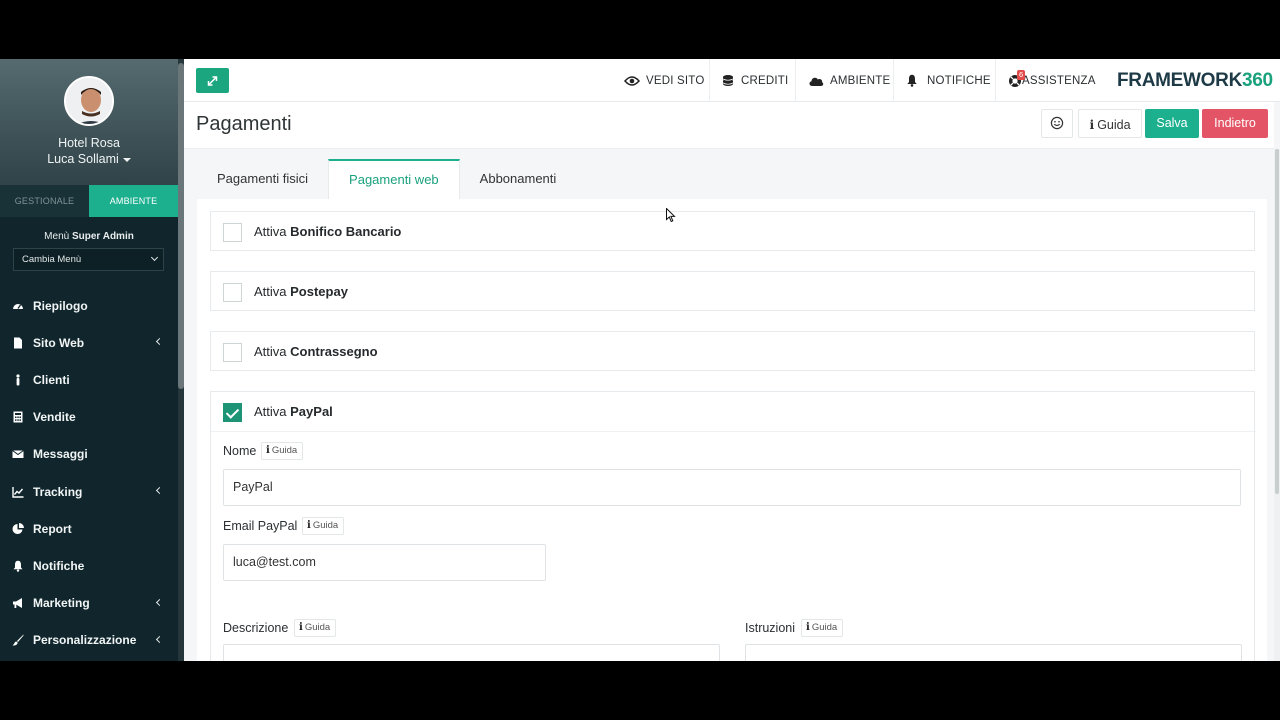  I want to click on sidebar-item-label: Sito Web, so click(59, 342).